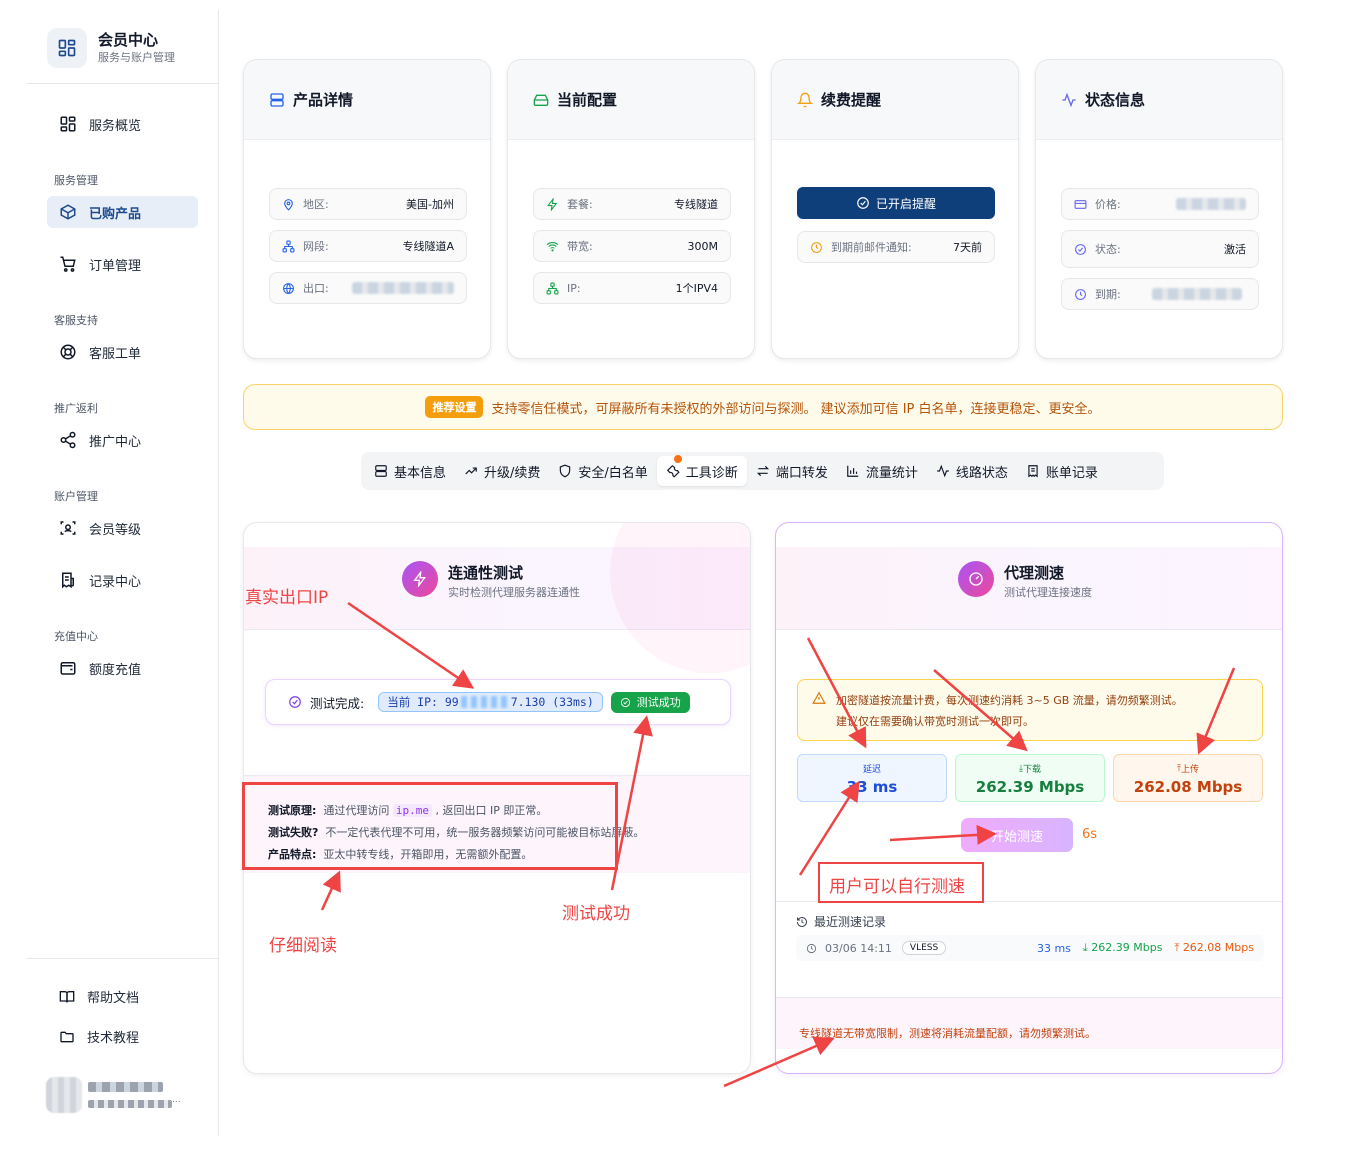 The height and width of the screenshot is (1155, 1366). Describe the element at coordinates (68, 528) in the screenshot. I see `scan-face-icon` at that location.